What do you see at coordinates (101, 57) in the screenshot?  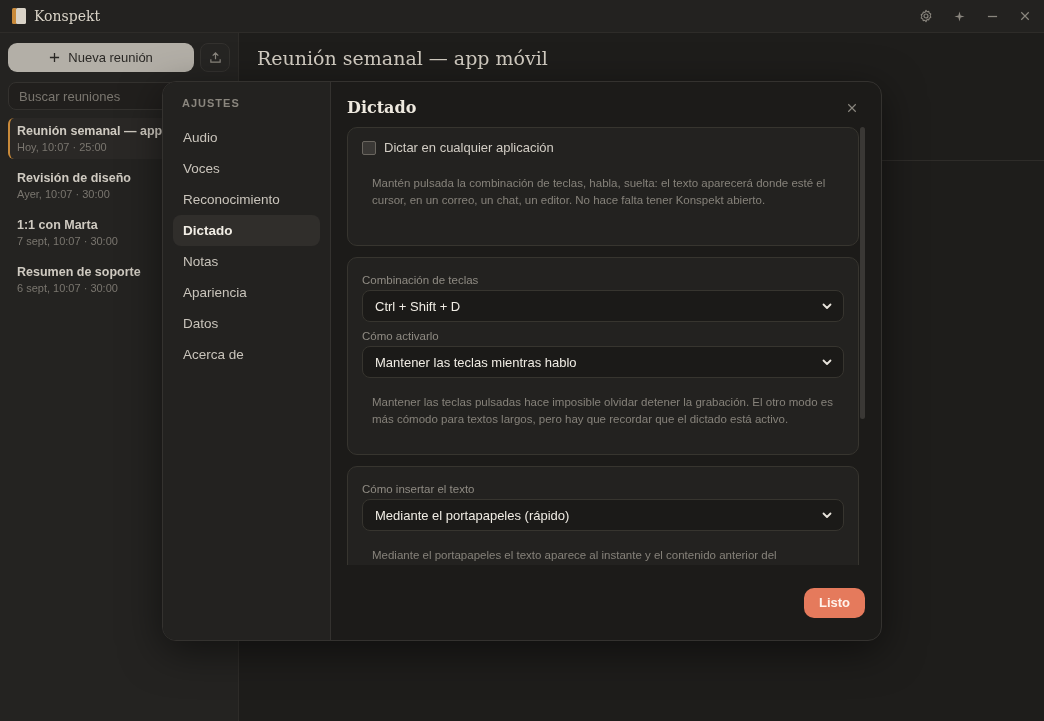 I see `new-meeting-button: Nueva reunión` at bounding box center [101, 57].